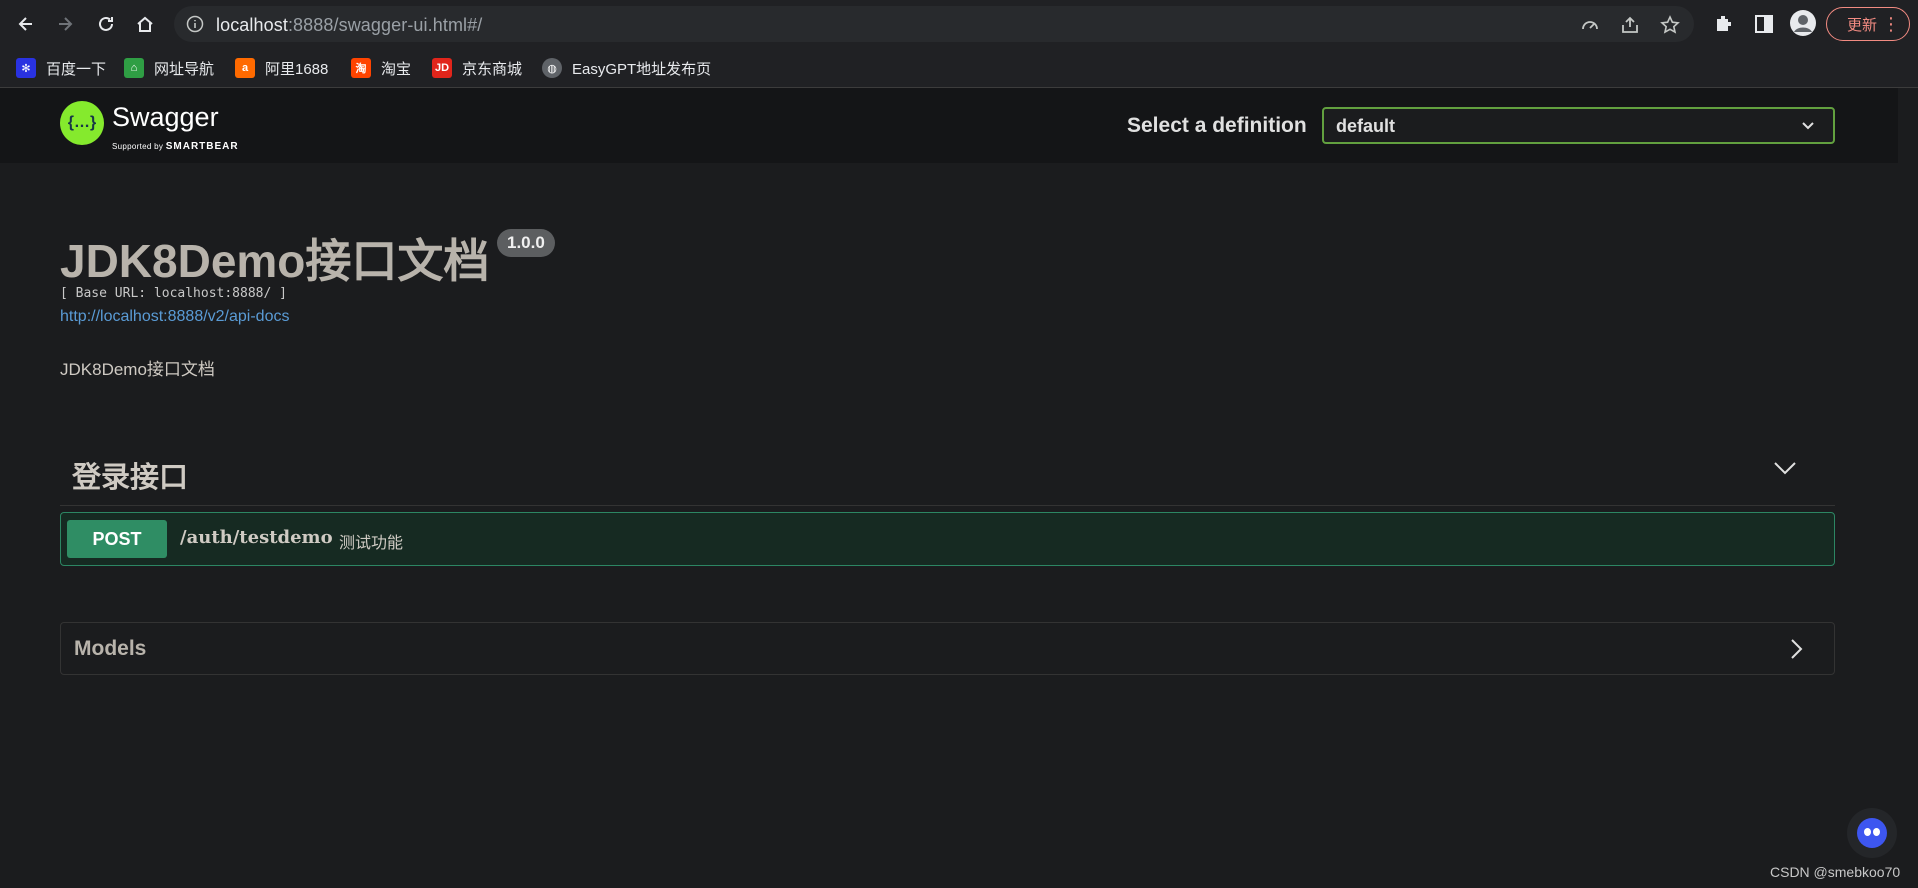  I want to click on bookmark-jd: JD 京东商城, so click(477, 68).